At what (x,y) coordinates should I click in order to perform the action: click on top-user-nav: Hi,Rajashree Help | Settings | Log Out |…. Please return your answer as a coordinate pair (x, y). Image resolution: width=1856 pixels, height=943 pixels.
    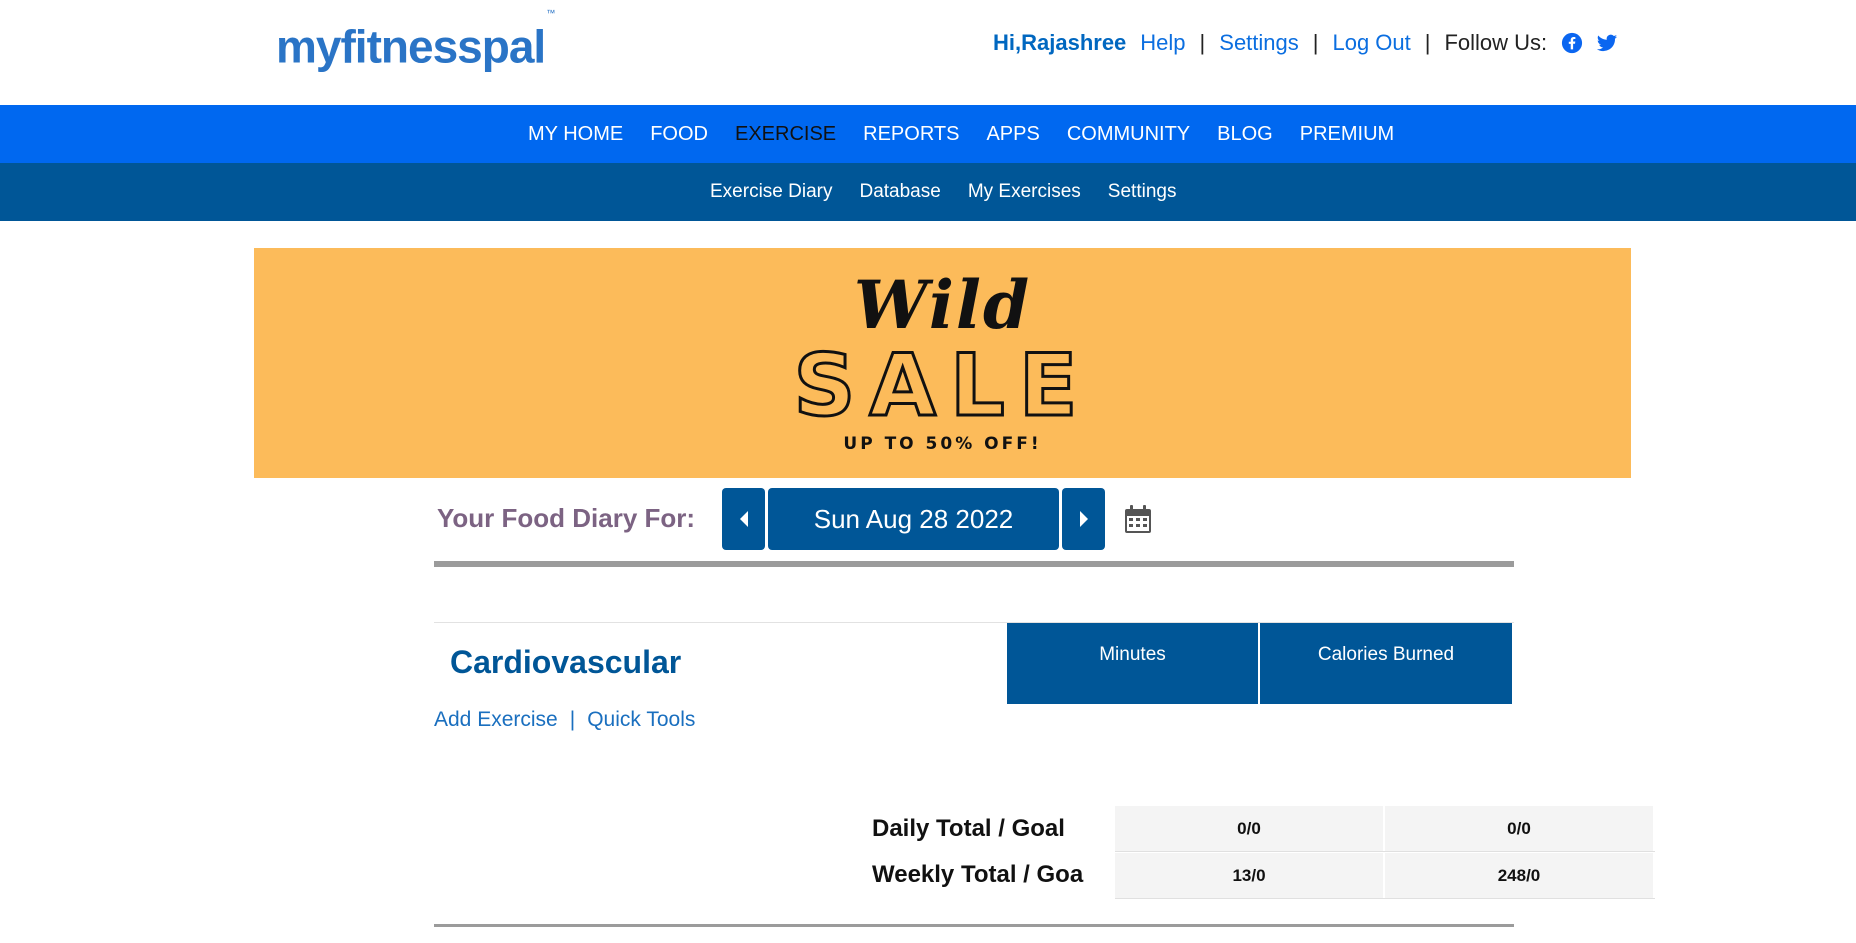
    Looking at the image, I should click on (1312, 43).